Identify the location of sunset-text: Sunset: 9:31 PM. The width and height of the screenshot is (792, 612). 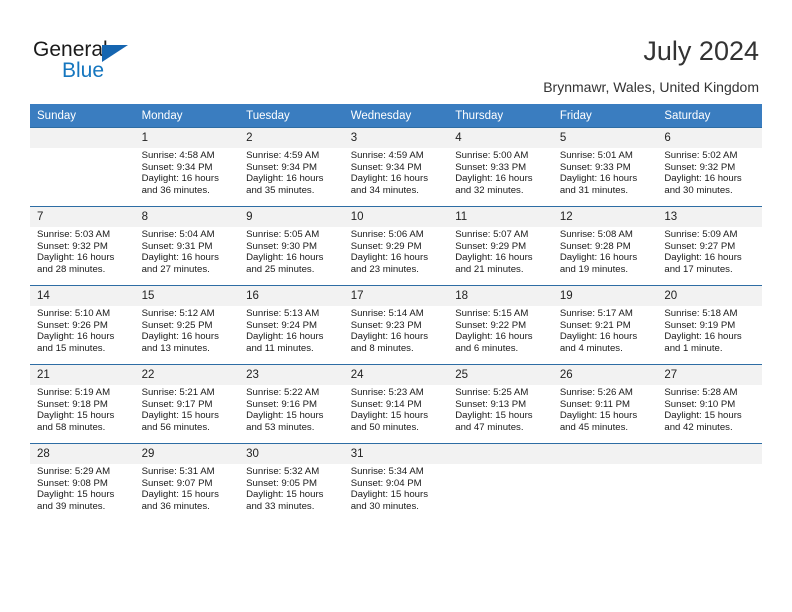
(177, 246).